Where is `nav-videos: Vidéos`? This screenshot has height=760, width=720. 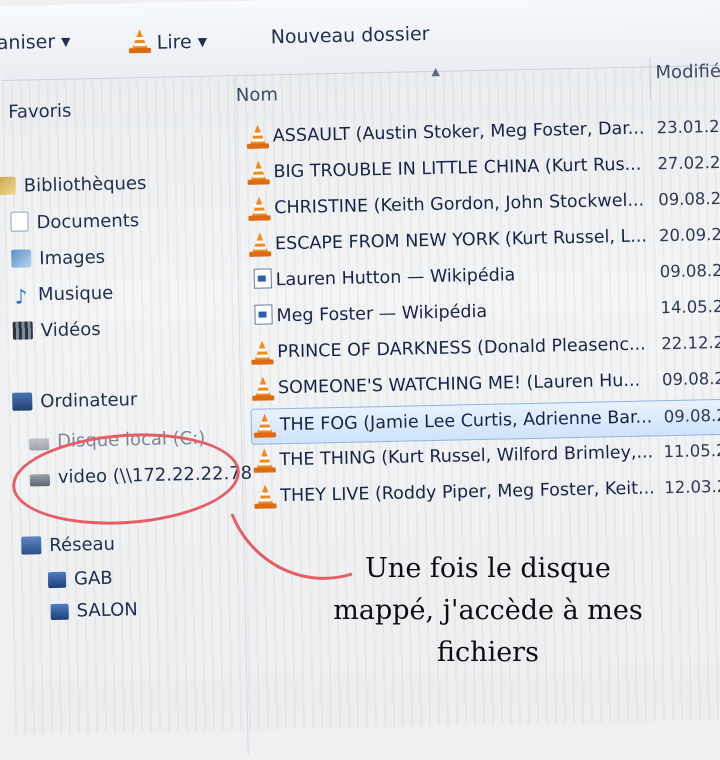
nav-videos: Vidéos is located at coordinates (56, 330).